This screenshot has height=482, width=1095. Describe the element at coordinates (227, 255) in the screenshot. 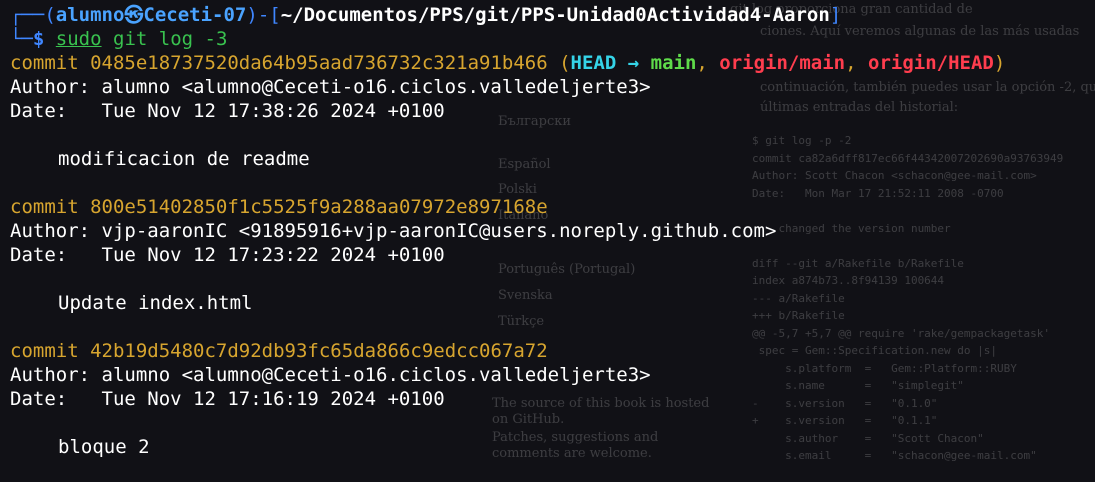

I see `commit-date: Date: Tue Nov 12 17:23:22 2024 +0100` at that location.